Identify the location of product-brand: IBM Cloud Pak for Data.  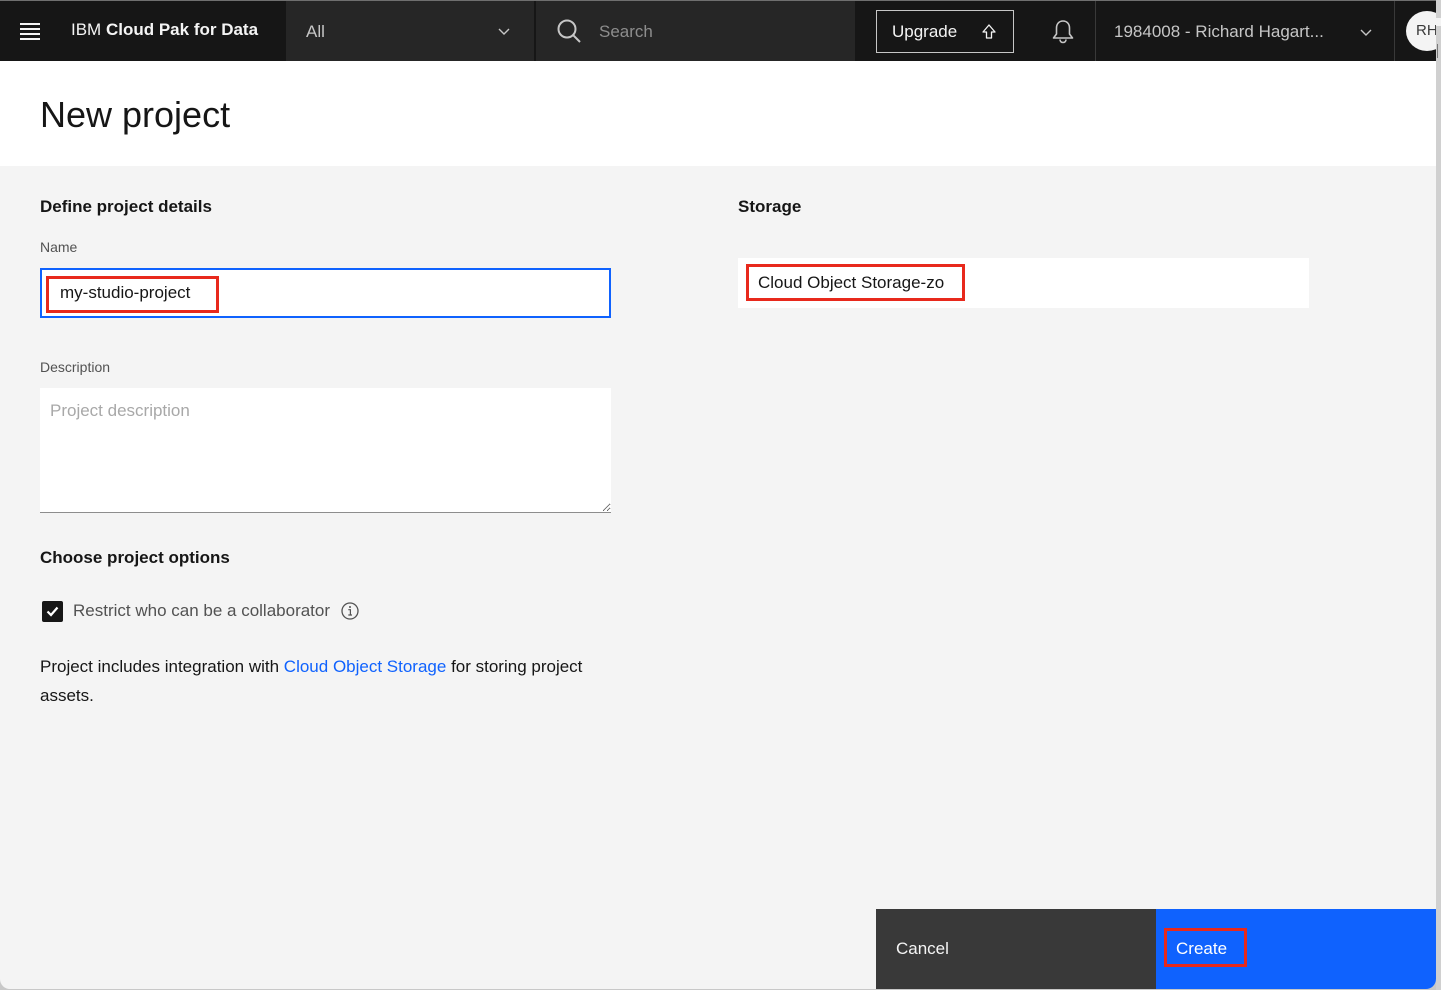
(164, 30).